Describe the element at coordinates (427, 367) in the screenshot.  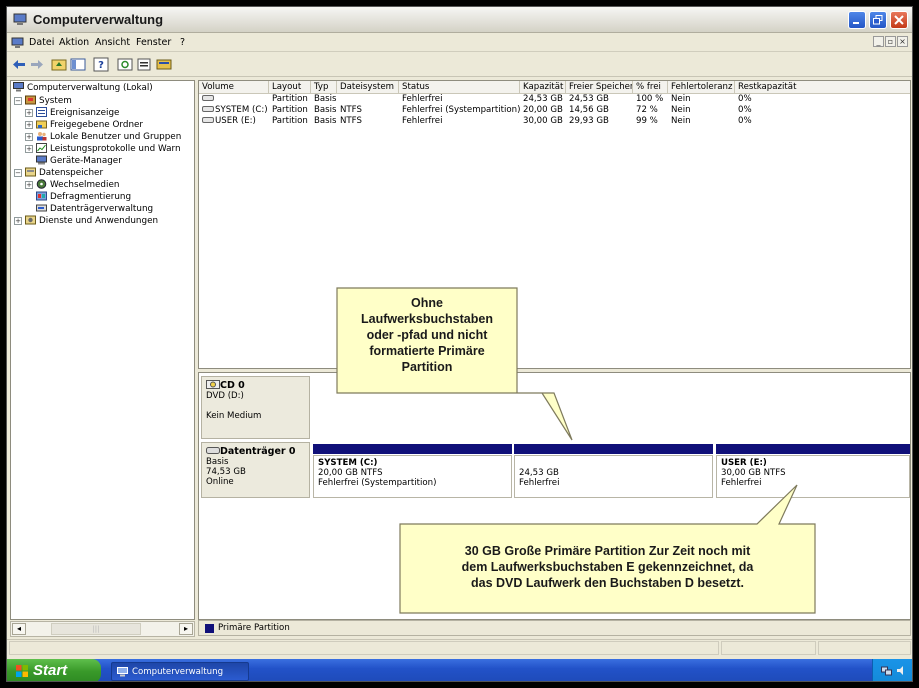
I see `callout-top-line: Partition` at that location.